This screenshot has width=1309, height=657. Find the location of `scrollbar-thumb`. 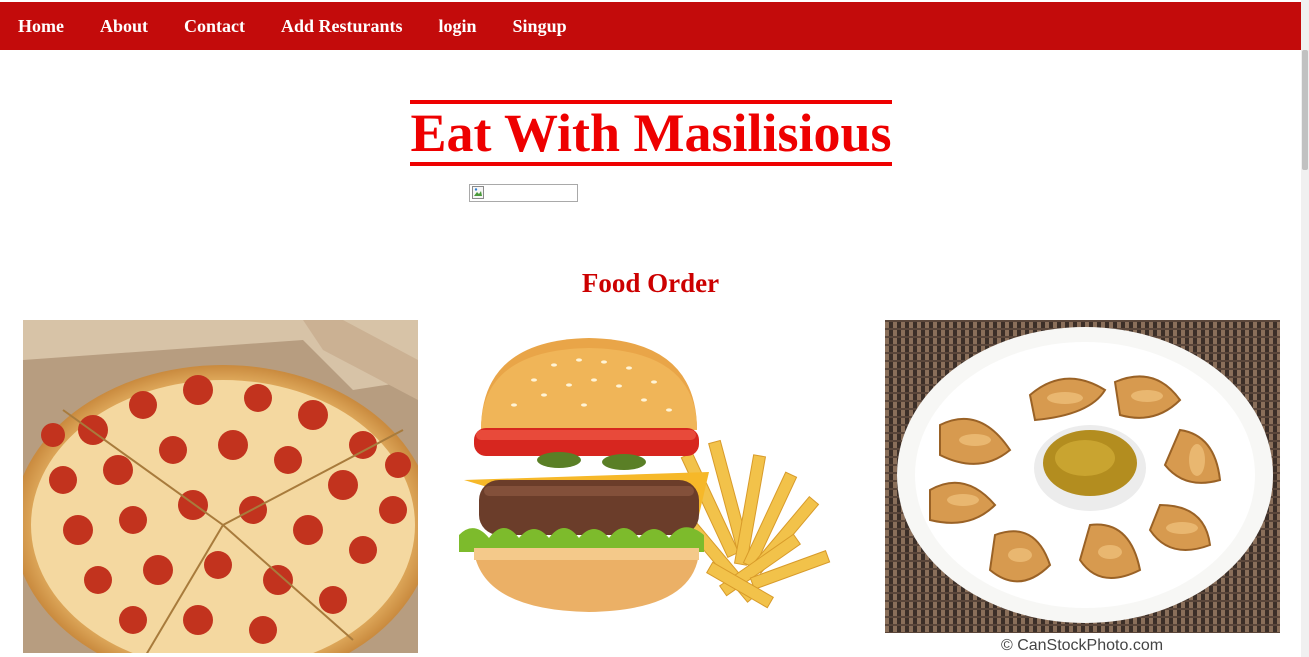

scrollbar-thumb is located at coordinates (1305, 110).